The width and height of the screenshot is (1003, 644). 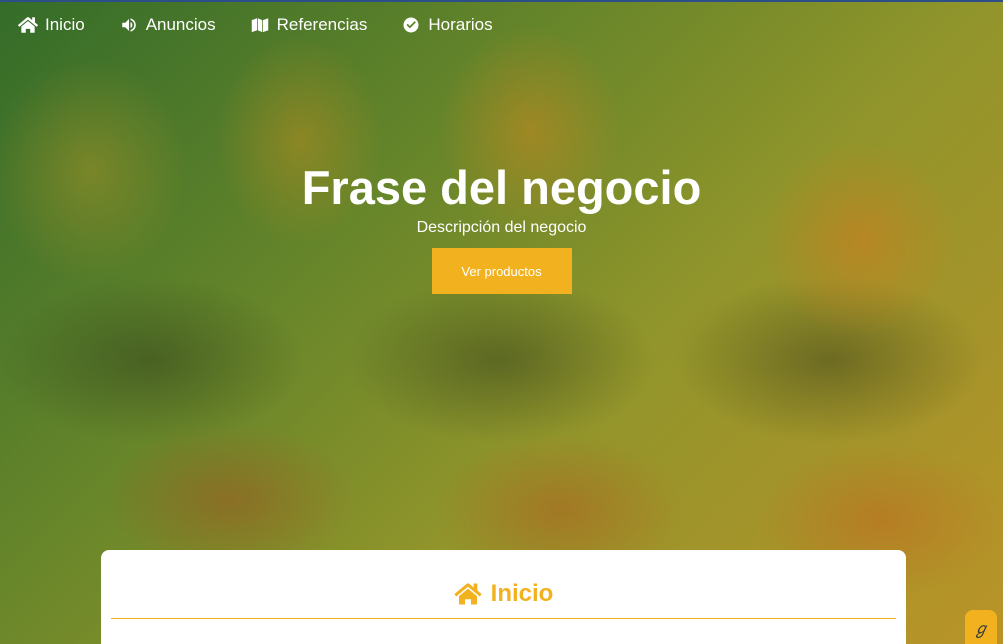 What do you see at coordinates (322, 24) in the screenshot?
I see `nav-item-label: Referencias` at bounding box center [322, 24].